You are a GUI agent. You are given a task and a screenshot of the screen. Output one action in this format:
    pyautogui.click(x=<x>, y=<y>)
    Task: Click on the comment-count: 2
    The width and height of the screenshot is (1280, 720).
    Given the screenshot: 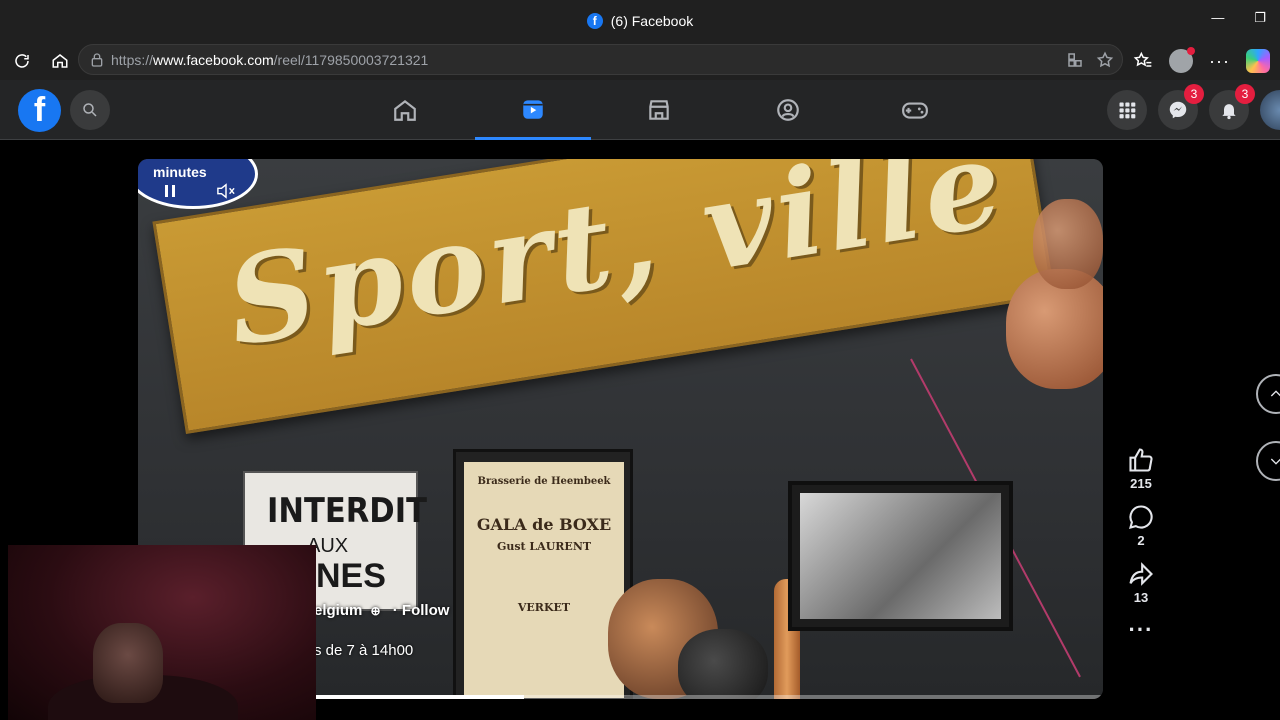 What is the action you would take?
    pyautogui.click(x=1141, y=540)
    